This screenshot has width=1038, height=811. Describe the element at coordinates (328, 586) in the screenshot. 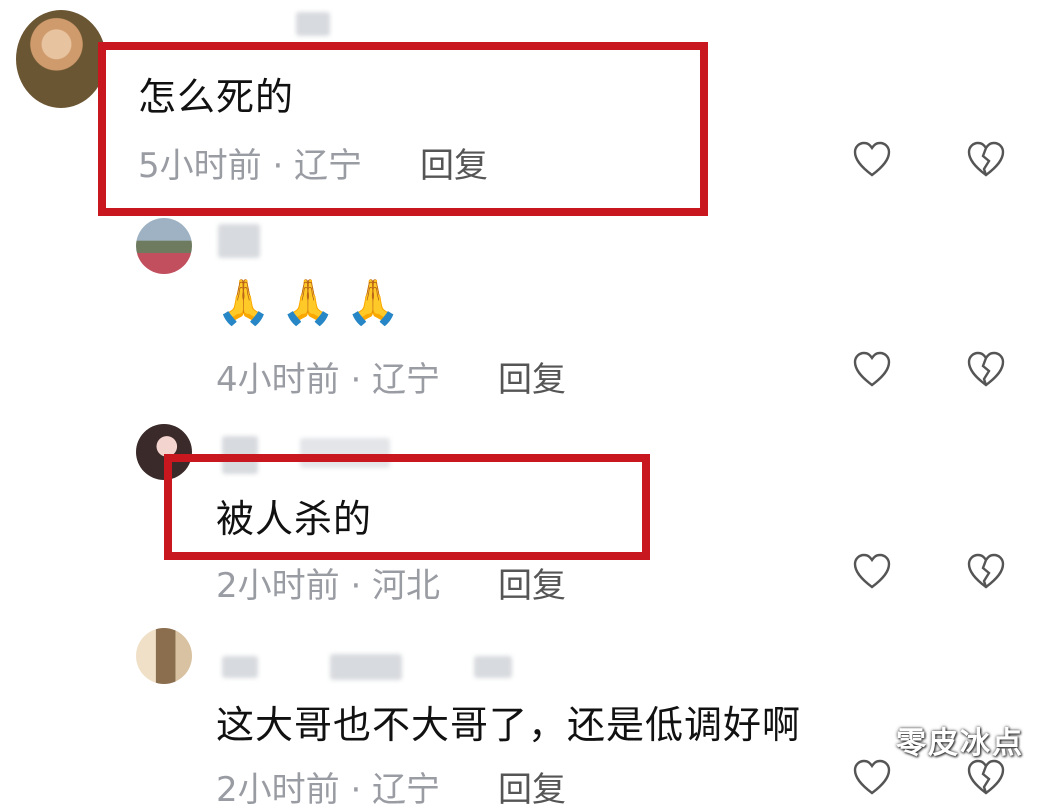

I see `comment-meta-3: 2小时前 · 河北` at that location.